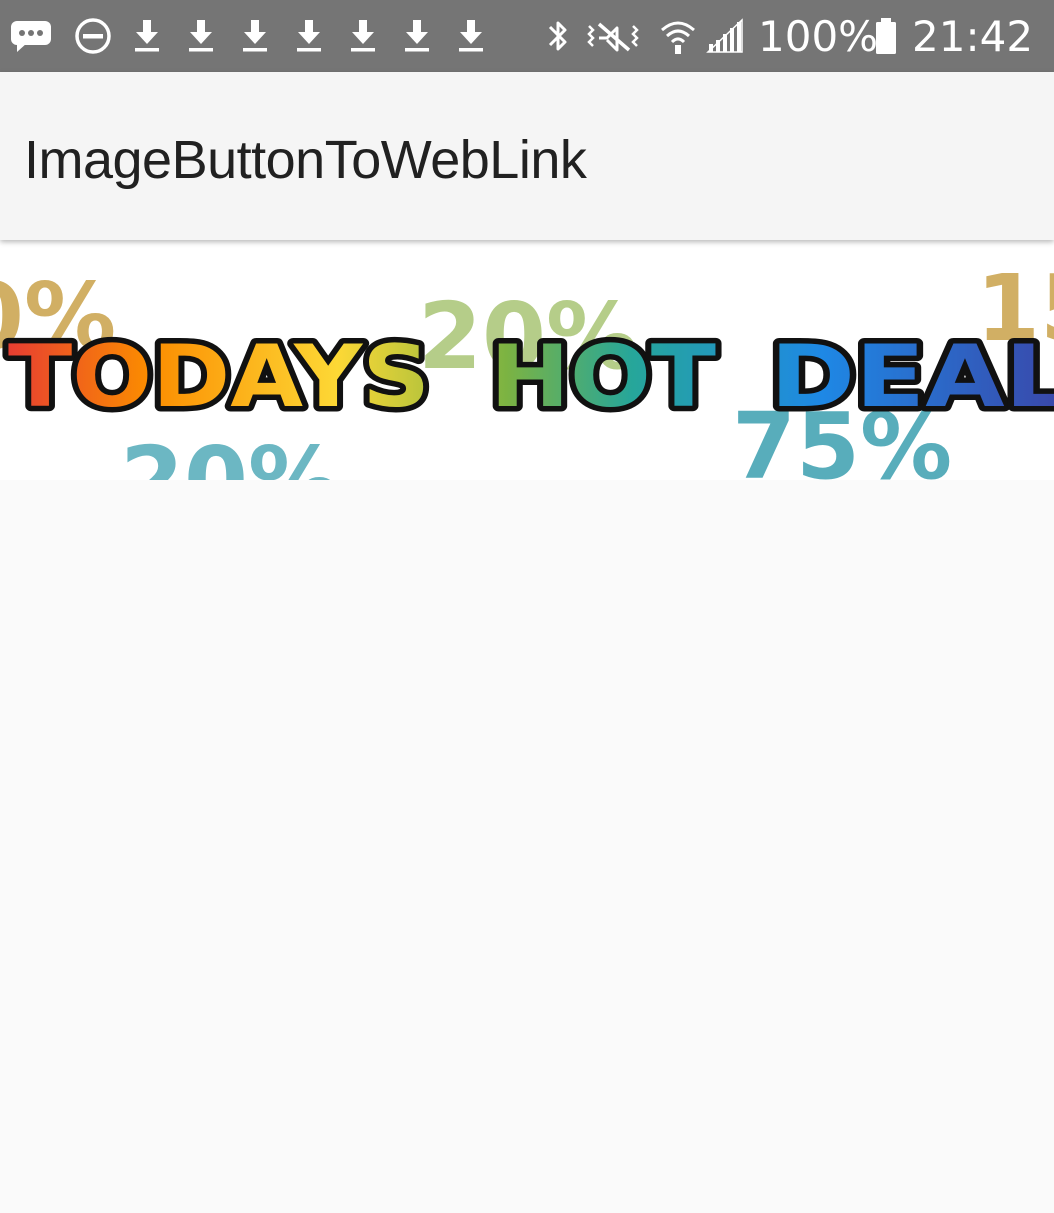  What do you see at coordinates (558, 36) in the screenshot?
I see `bluetooth-icon` at bounding box center [558, 36].